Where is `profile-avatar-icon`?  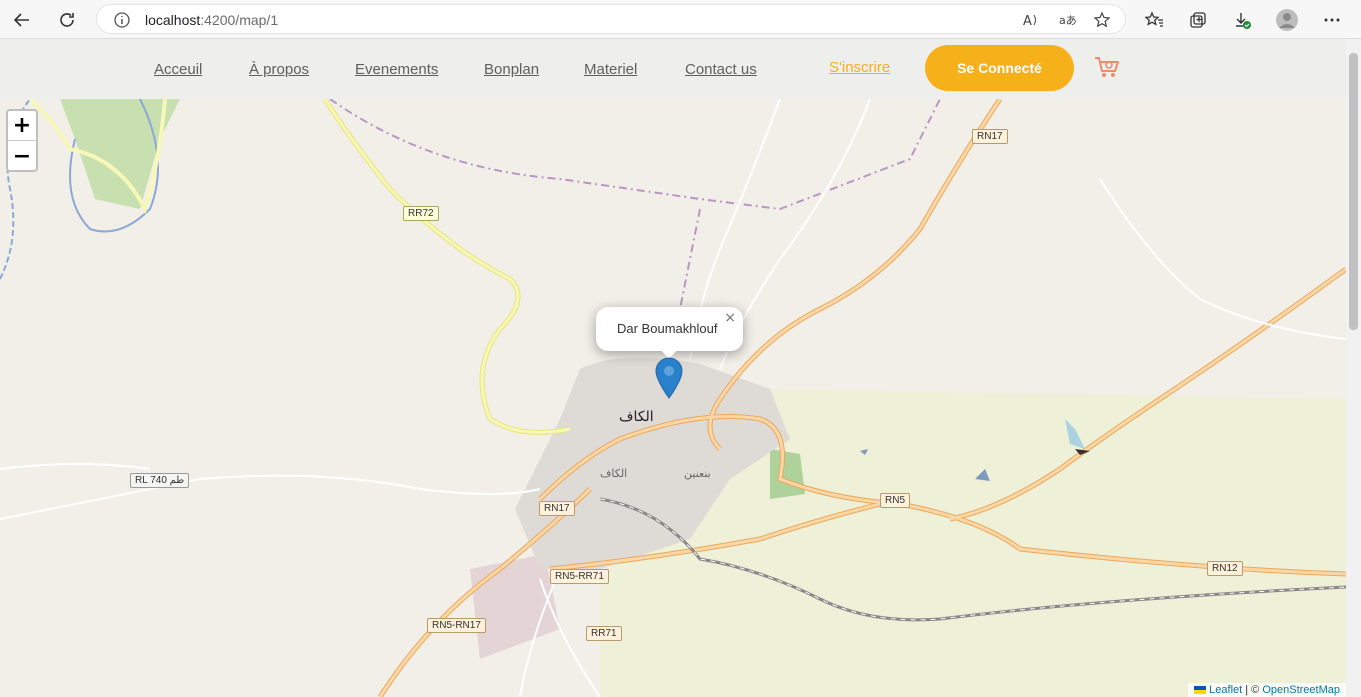
profile-avatar-icon is located at coordinates (1287, 20).